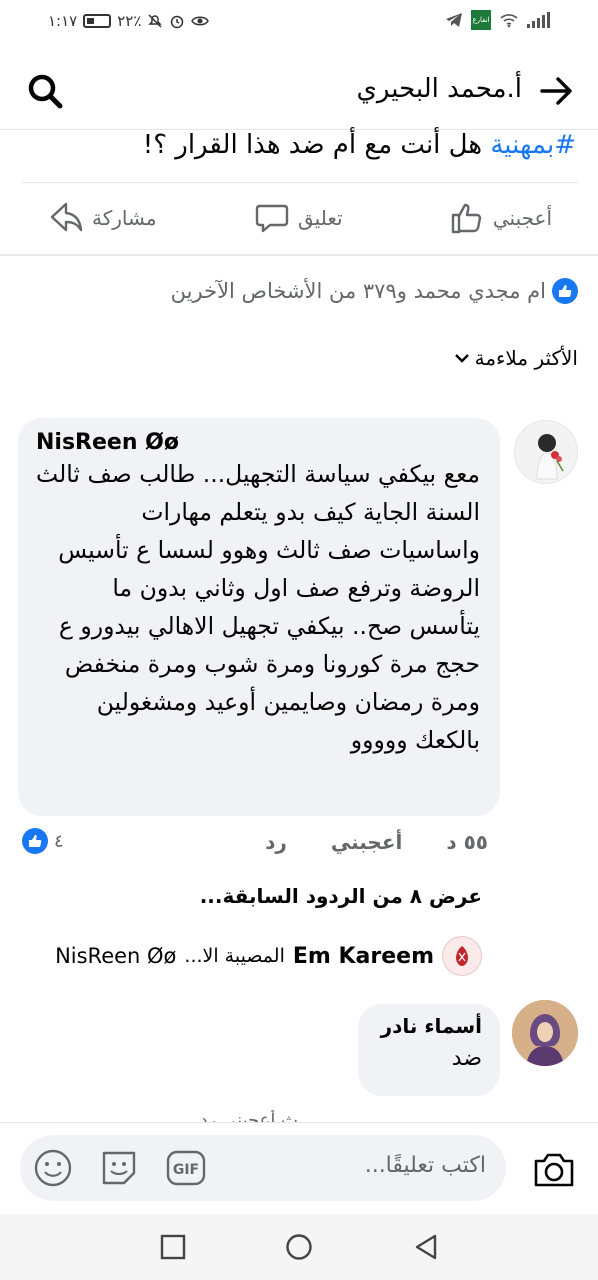 This screenshot has height=1280, width=598. Describe the element at coordinates (155, 21) in the screenshot. I see `mute-icon` at that location.